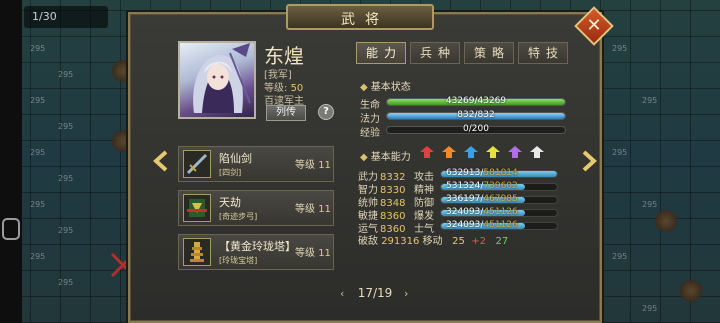  What do you see at coordinates (476, 101) in the screenshot?
I see `hp-value: 43269/43269` at bounding box center [476, 101].